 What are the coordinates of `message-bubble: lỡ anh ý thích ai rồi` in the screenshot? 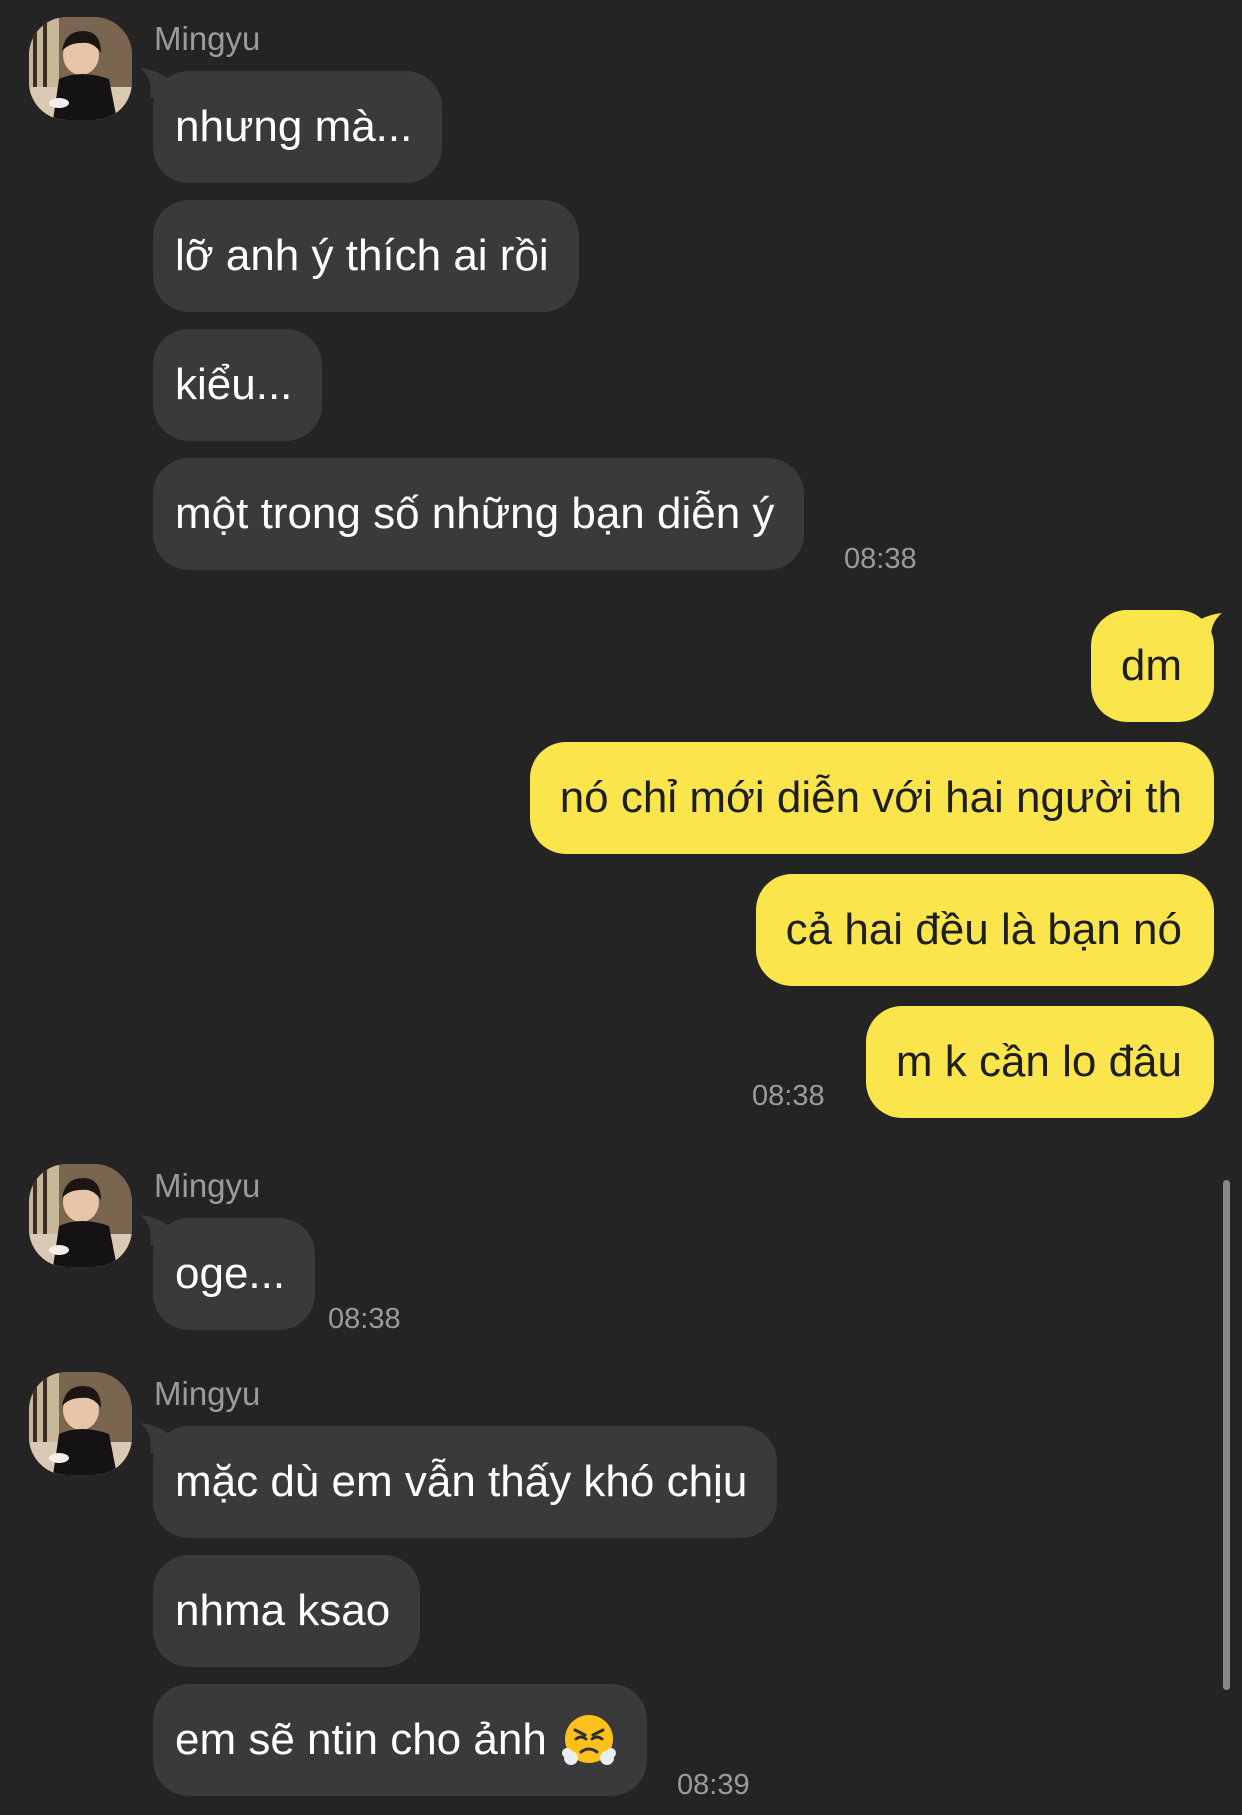 It's located at (366, 256).